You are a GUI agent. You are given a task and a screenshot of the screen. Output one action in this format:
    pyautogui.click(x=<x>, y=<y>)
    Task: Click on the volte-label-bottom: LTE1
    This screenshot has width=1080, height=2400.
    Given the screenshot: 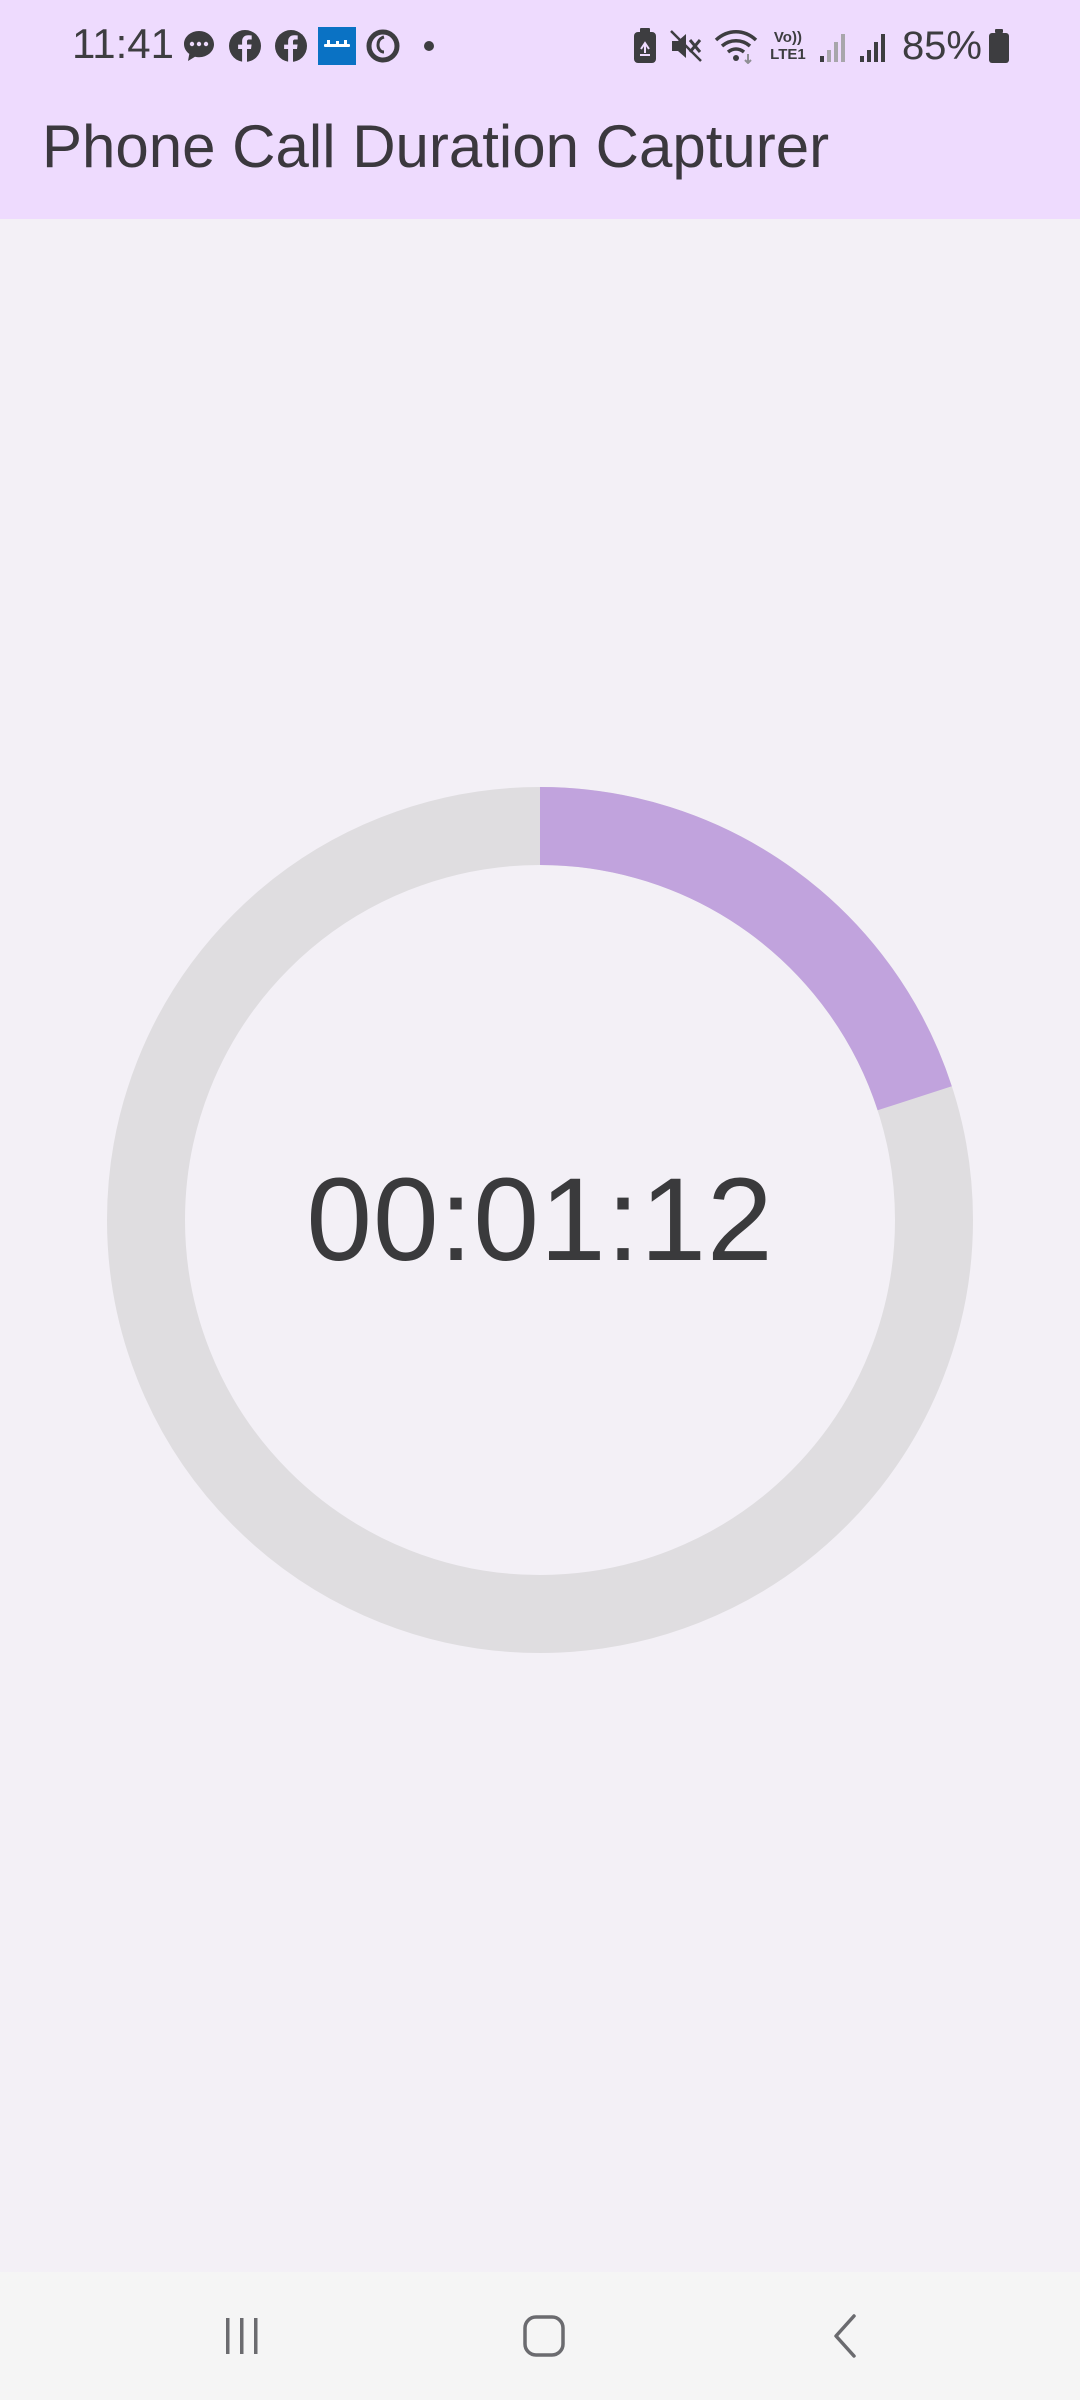 What is the action you would take?
    pyautogui.click(x=788, y=54)
    